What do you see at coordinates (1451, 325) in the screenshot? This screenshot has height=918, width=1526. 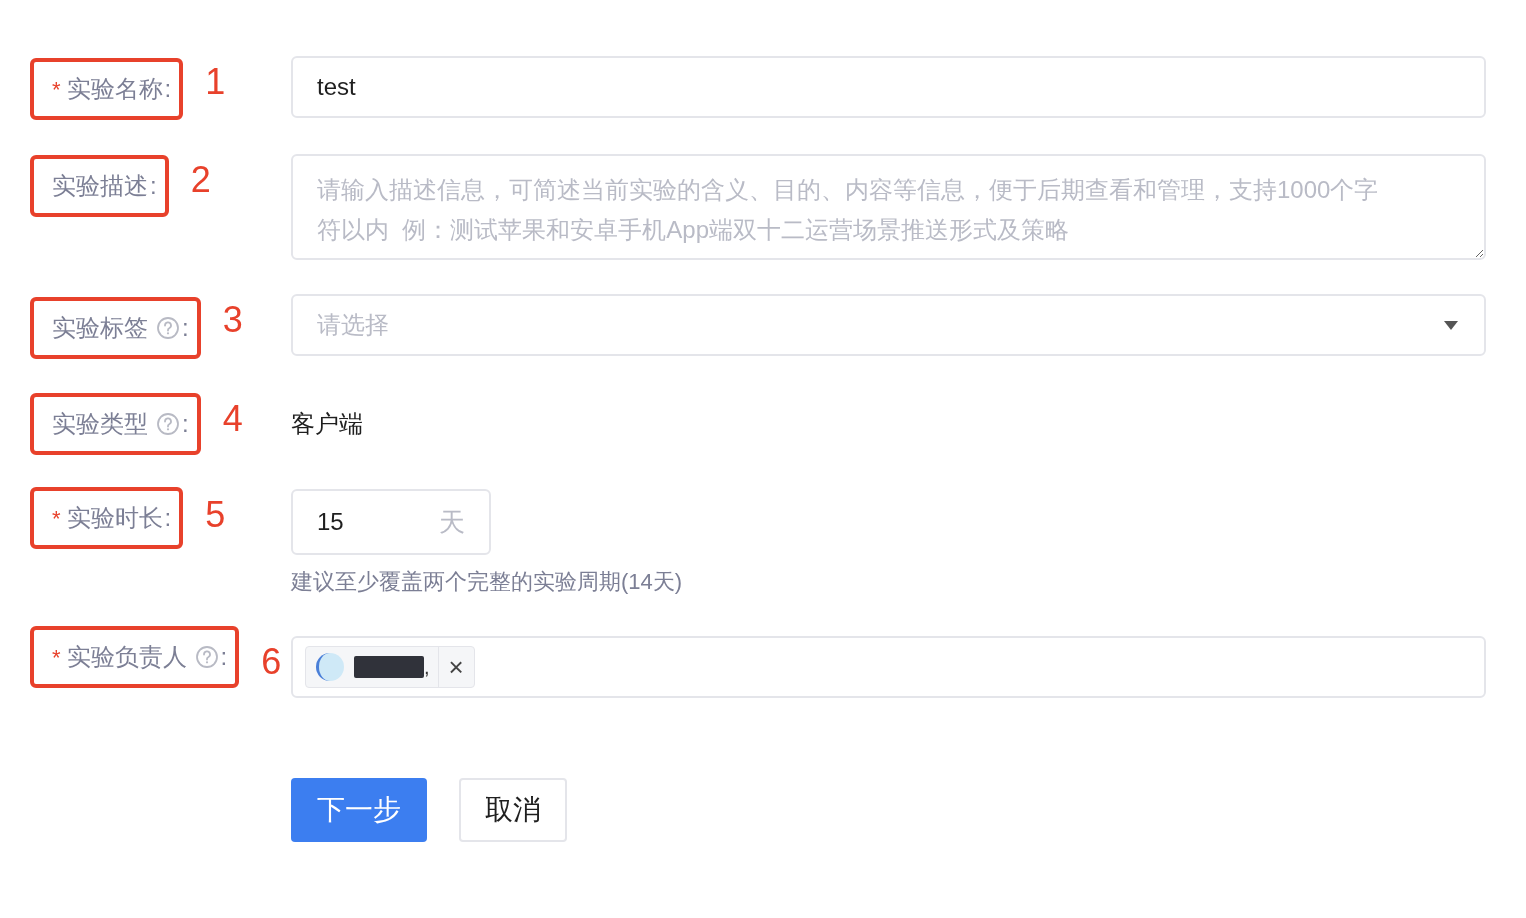 I see `caret-icon` at bounding box center [1451, 325].